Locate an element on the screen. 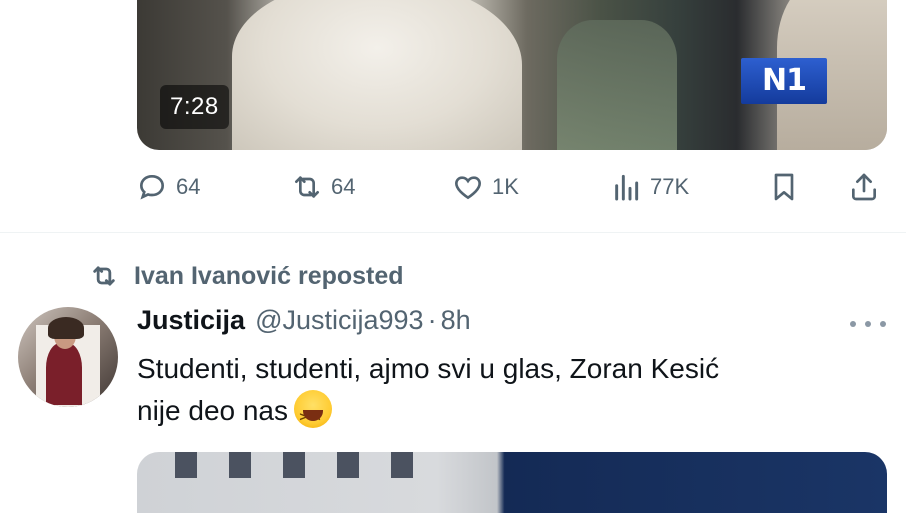 This screenshot has width=906, height=513. tweet-media is located at coordinates (512, 482).